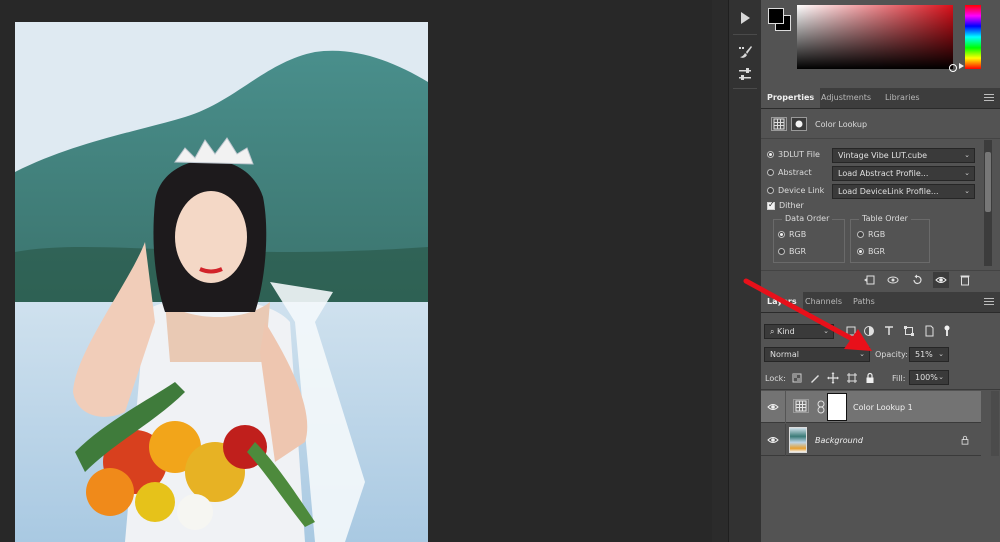 The width and height of the screenshot is (1000, 542). I want to click on hue-slider, so click(973, 37).